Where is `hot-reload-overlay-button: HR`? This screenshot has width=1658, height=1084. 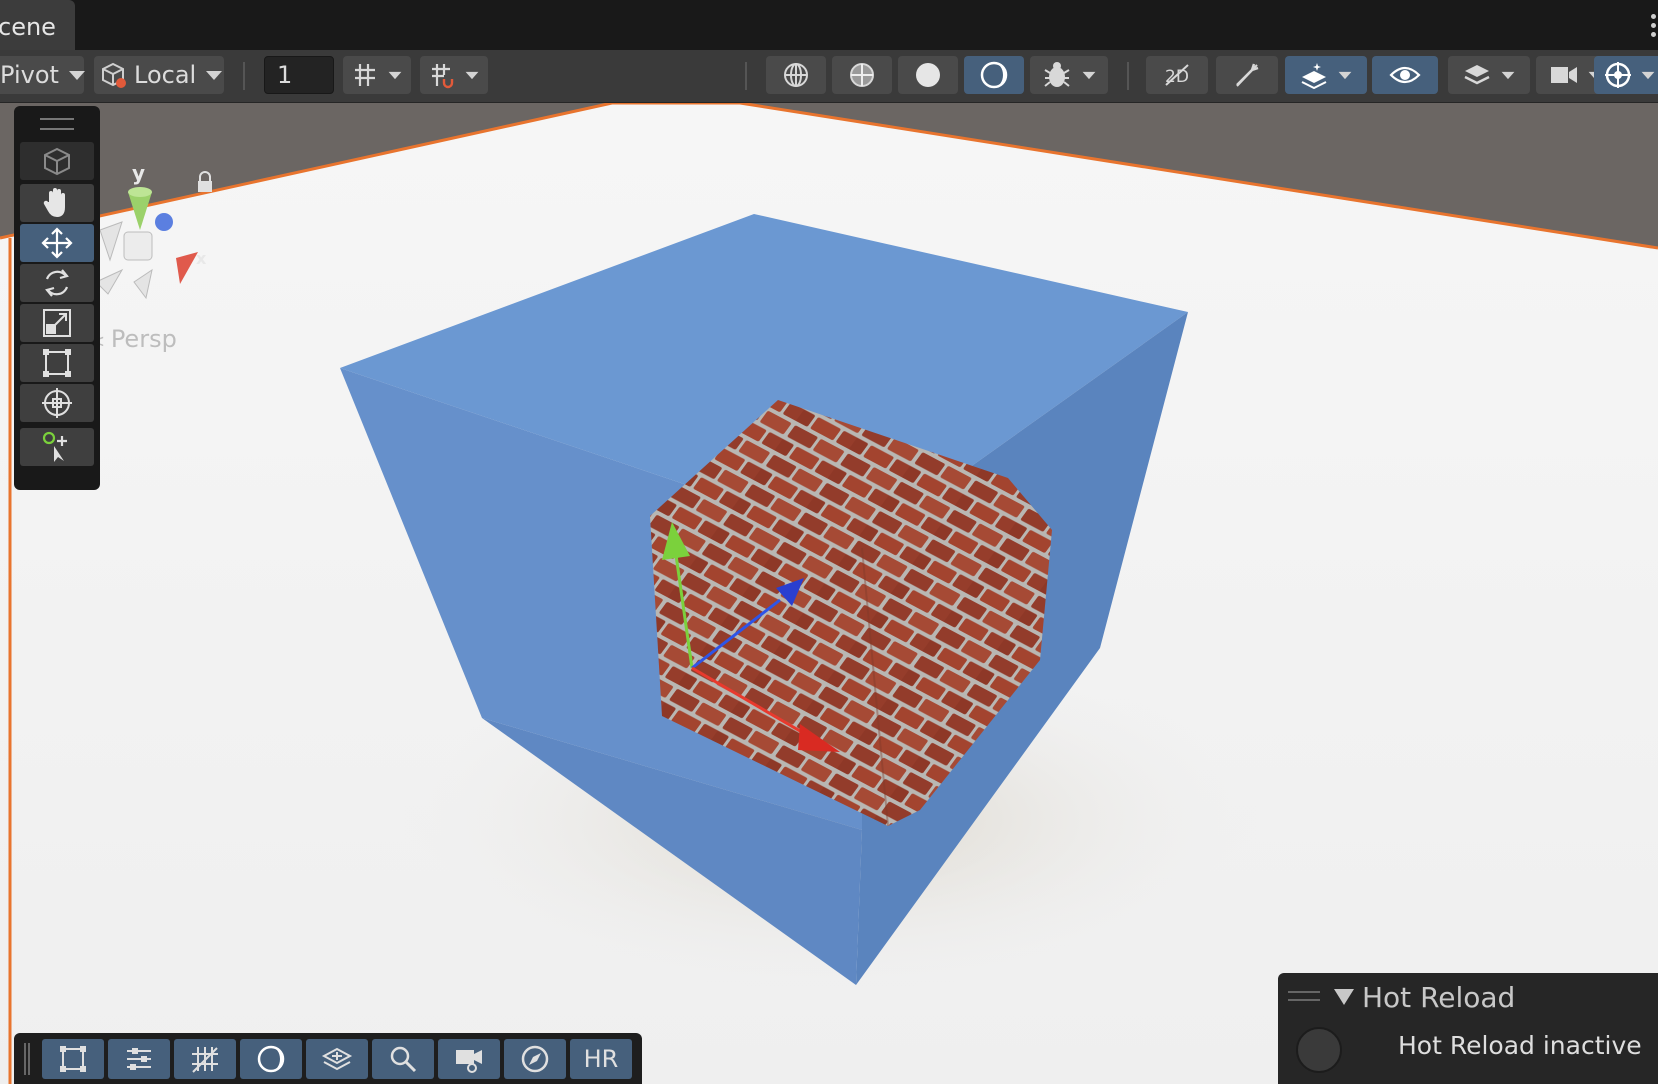 hot-reload-overlay-button: HR is located at coordinates (601, 1059).